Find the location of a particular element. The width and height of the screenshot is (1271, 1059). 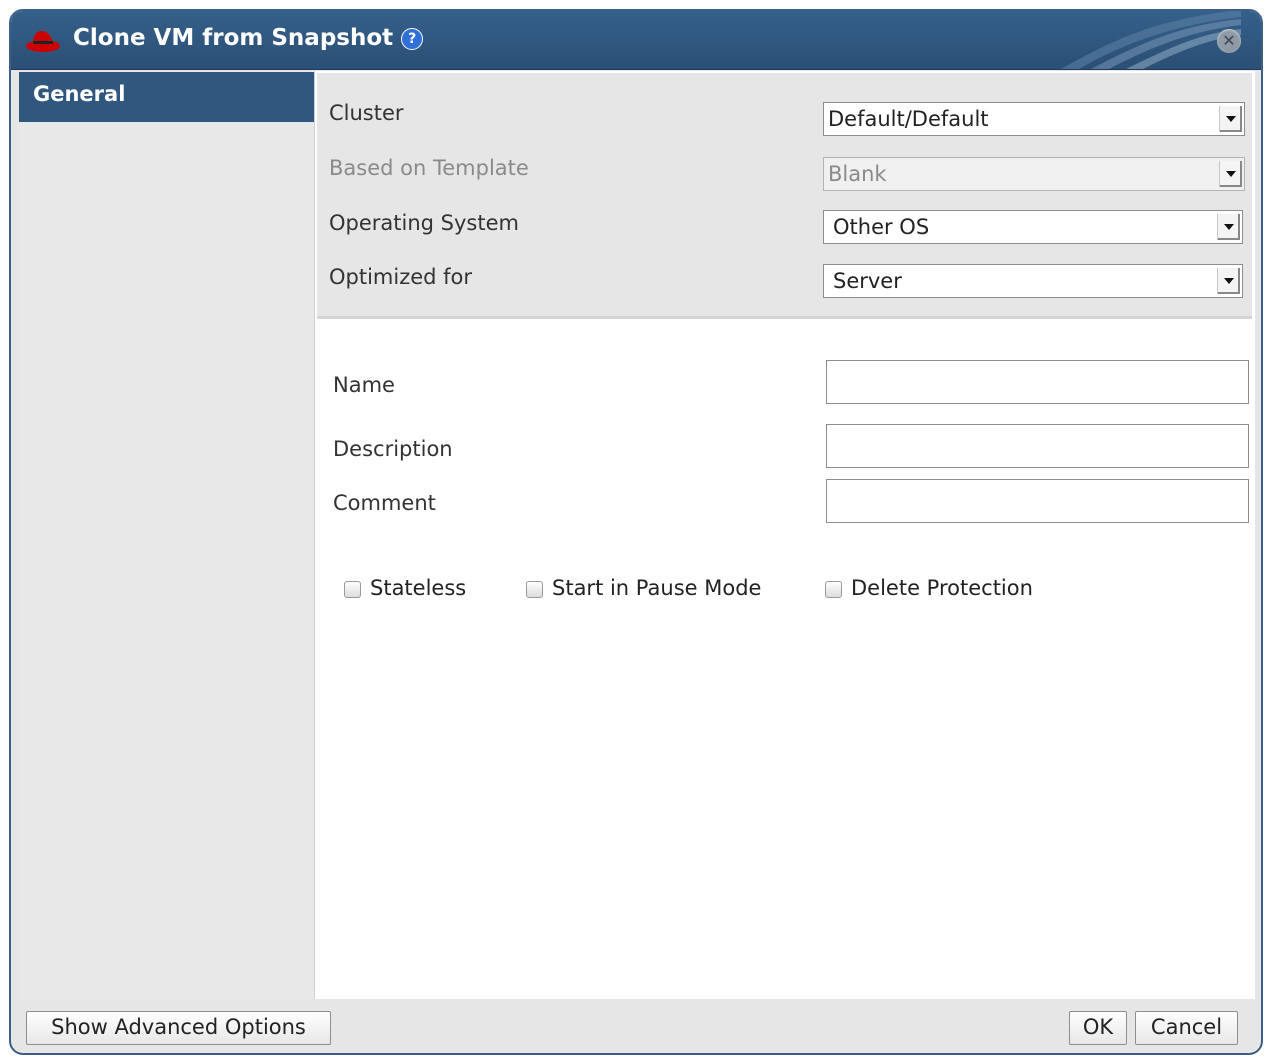

dialog-titlebar: Clone VM from Snapshot? ✕ is located at coordinates (636, 40).